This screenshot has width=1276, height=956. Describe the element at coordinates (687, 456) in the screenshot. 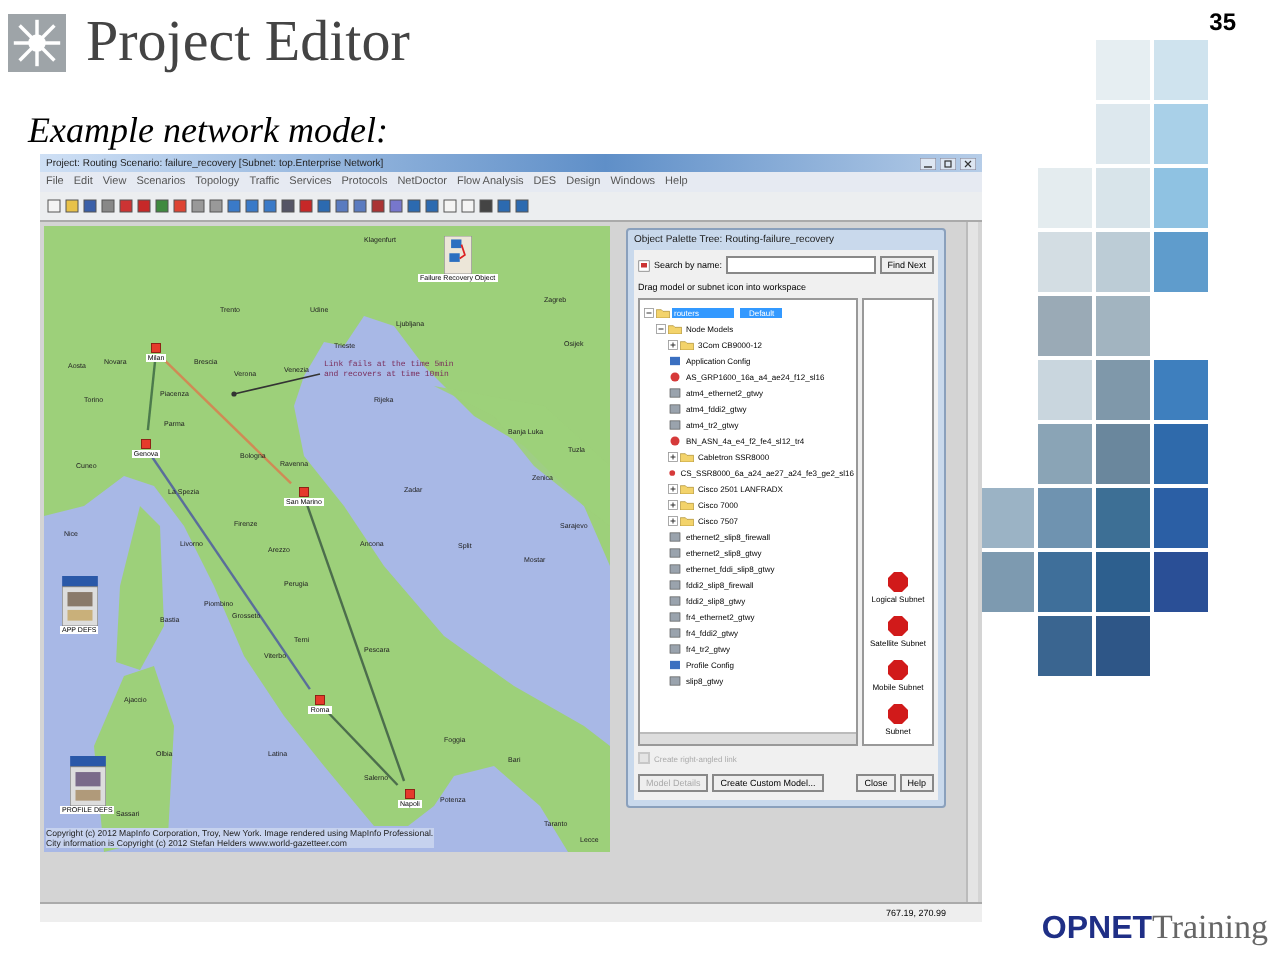

I see `folder-icon` at that location.